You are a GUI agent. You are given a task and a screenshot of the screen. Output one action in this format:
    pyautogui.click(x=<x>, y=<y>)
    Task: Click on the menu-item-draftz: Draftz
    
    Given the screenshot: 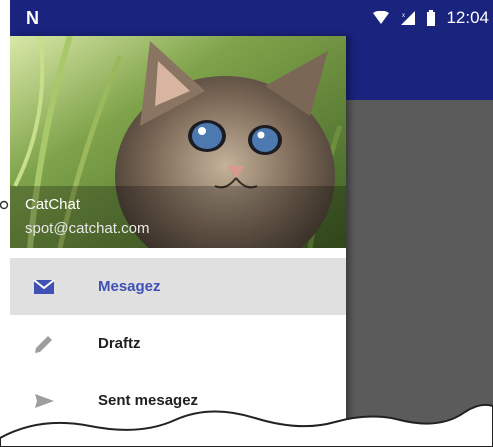 What is the action you would take?
    pyautogui.click(x=178, y=343)
    